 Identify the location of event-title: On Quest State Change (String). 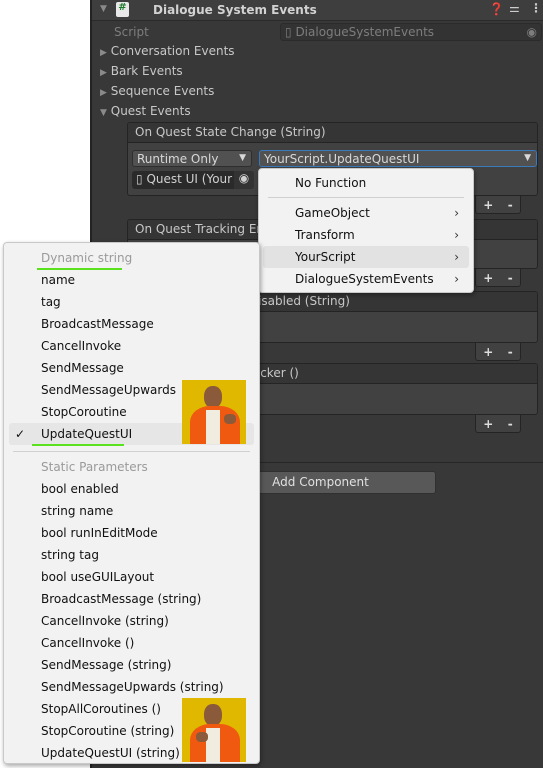
(332, 133).